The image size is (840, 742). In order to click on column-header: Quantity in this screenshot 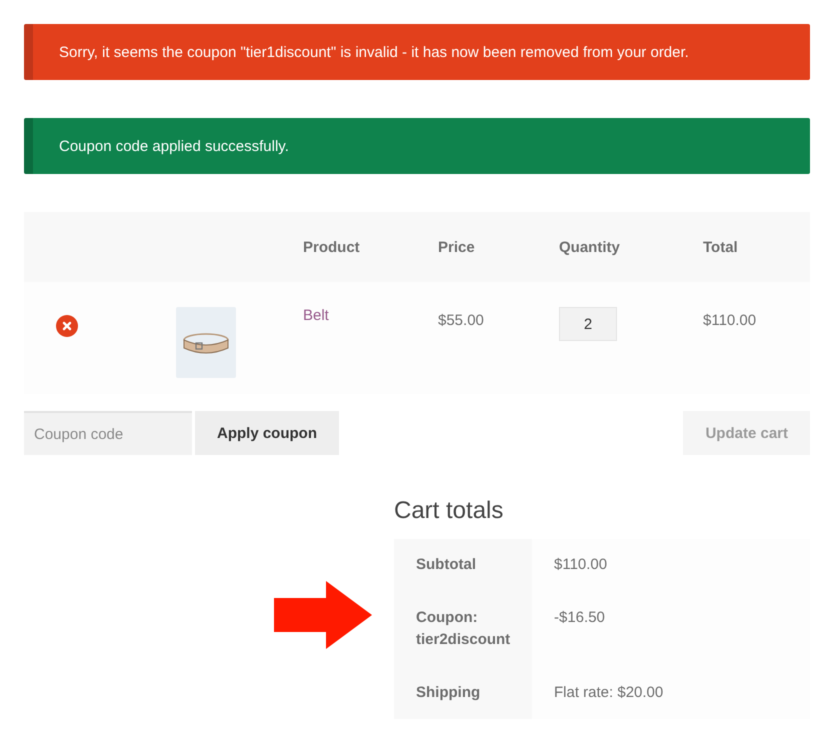, I will do `click(590, 247)`.